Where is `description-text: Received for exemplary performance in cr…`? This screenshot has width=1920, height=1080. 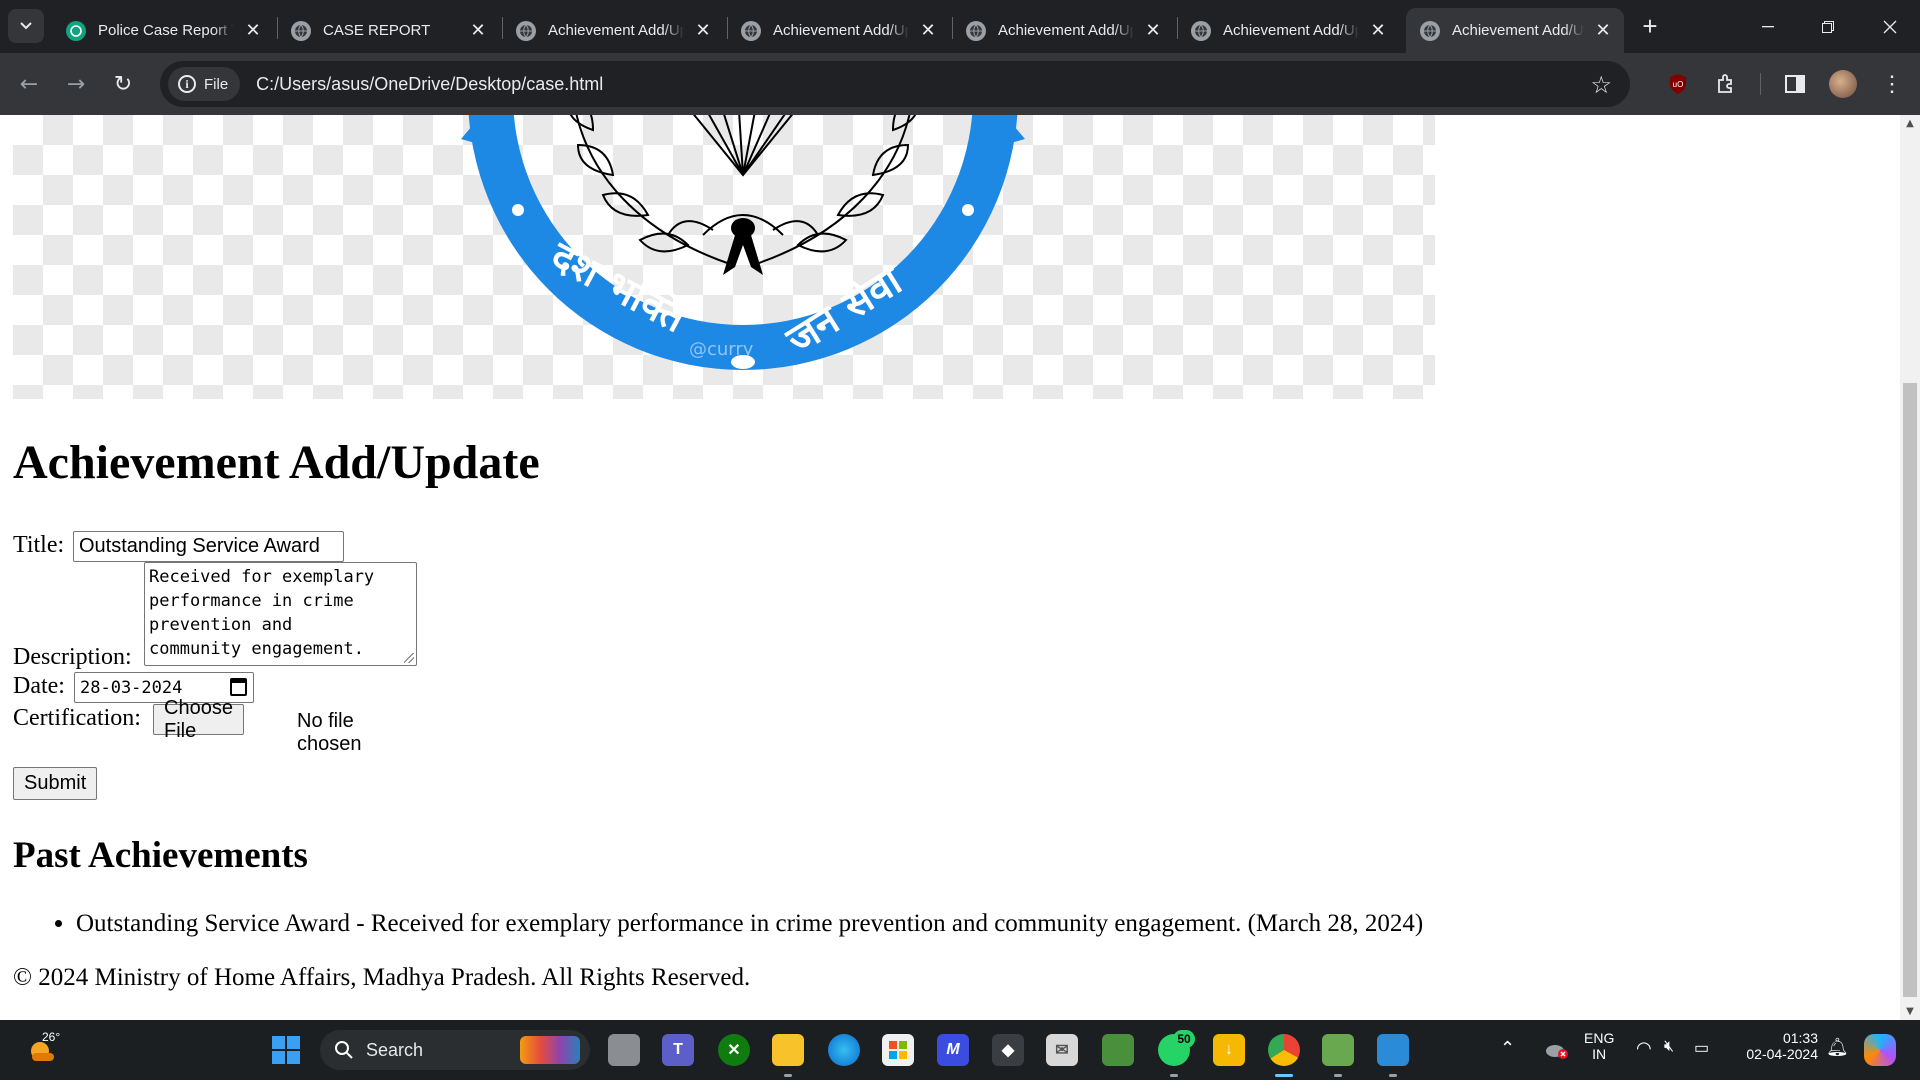
description-text: Received for exemplary performance in cr… is located at coordinates (262, 613).